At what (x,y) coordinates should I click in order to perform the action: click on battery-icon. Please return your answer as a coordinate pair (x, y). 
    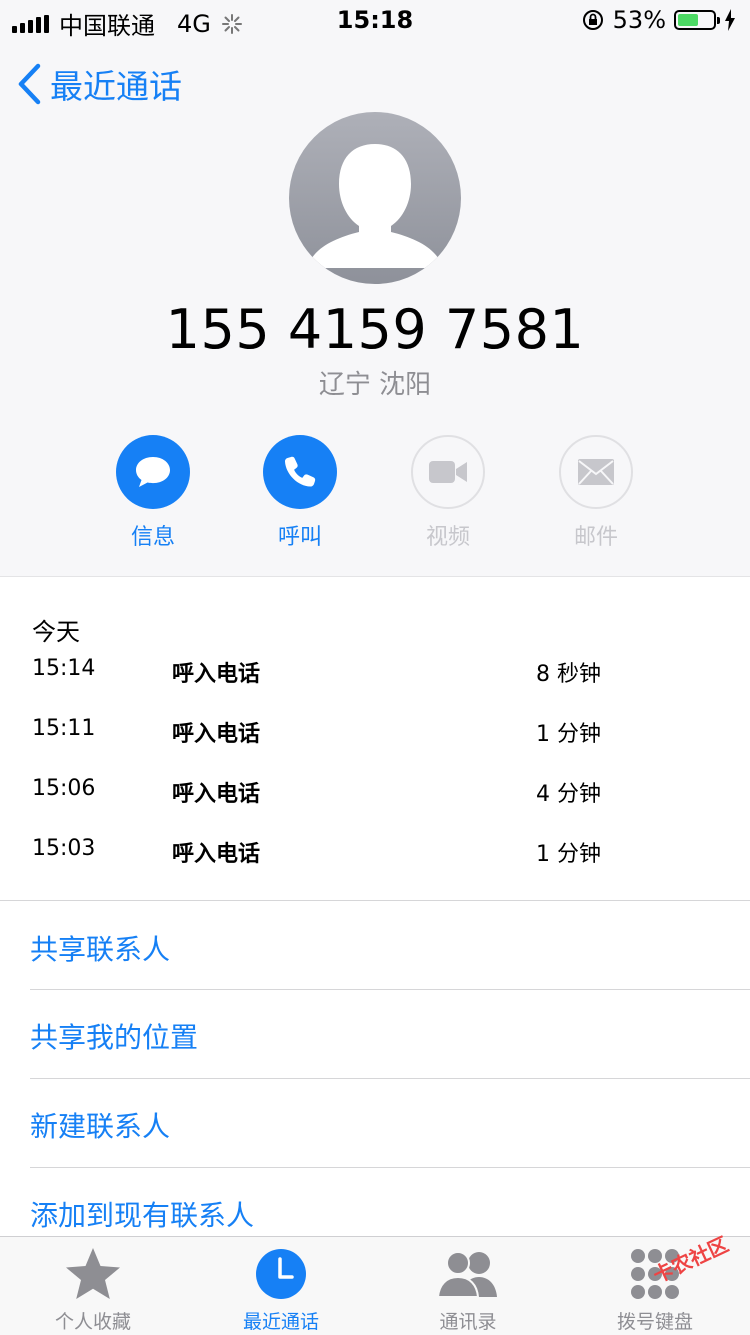
    Looking at the image, I should click on (697, 20).